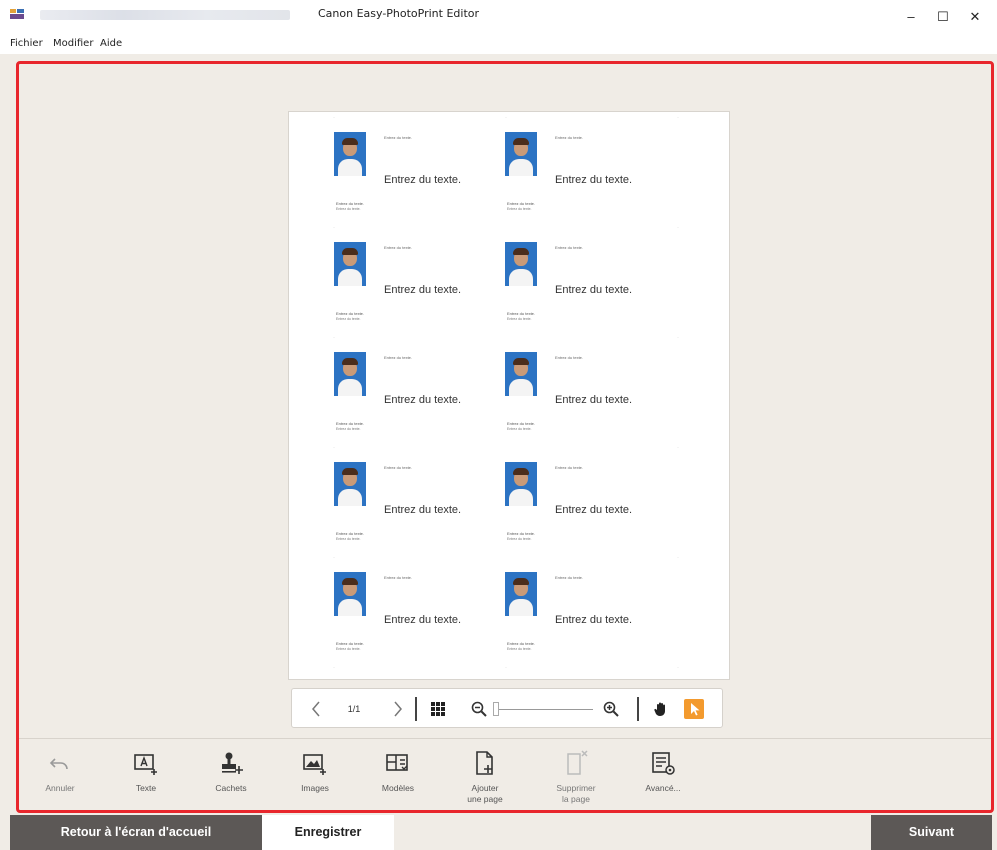 The height and width of the screenshot is (850, 997). Describe the element at coordinates (111, 43) in the screenshot. I see `menu-aide: Aide` at that location.